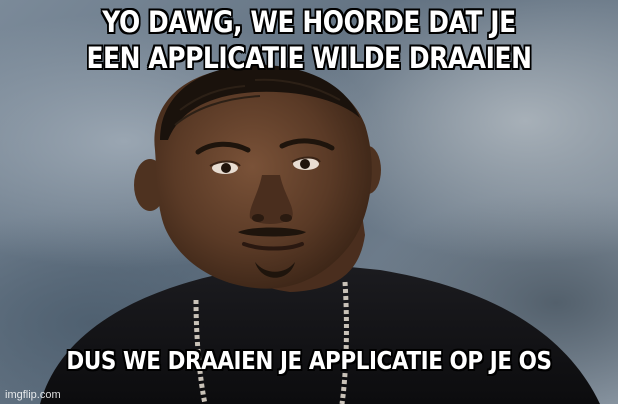 The image size is (618, 404). Describe the element at coordinates (309, 360) in the screenshot. I see `bottom-caption: DUS WE DRAAIEN JE APPLICATIE OP JE OS` at that location.